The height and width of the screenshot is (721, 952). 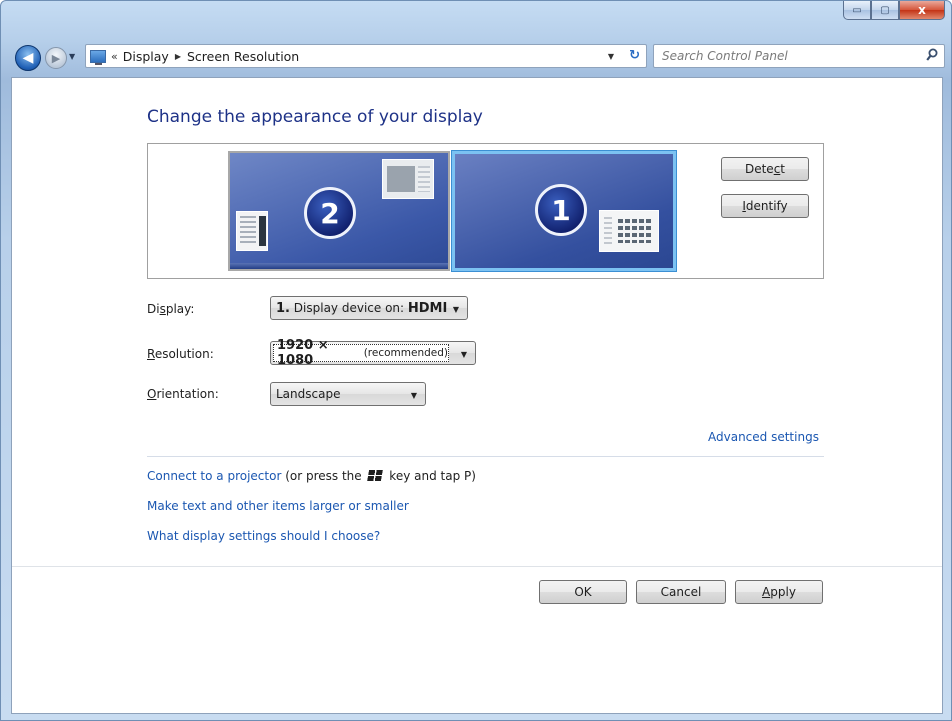 I want to click on display-help-link: What display settings should I choose?, so click(x=263, y=536).